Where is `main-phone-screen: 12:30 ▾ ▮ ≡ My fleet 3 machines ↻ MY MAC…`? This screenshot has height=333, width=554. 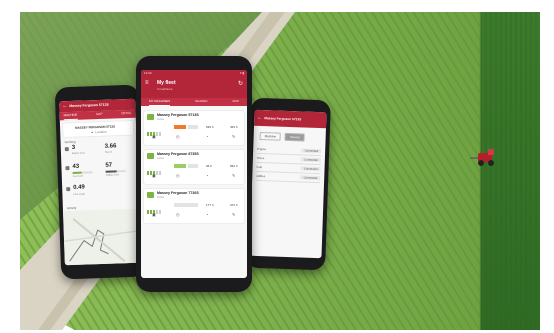 main-phone-screen: 12:30 ▾ ▮ ≡ My fleet 3 machines ↻ MY MAC… is located at coordinates (194, 174).